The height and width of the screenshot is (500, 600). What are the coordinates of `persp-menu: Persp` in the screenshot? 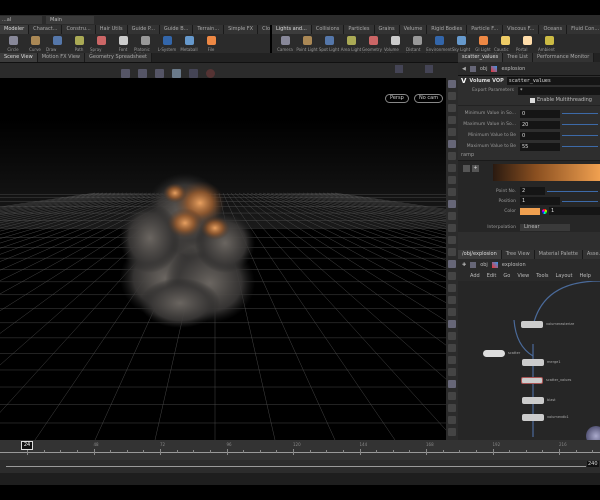 It's located at (397, 98).